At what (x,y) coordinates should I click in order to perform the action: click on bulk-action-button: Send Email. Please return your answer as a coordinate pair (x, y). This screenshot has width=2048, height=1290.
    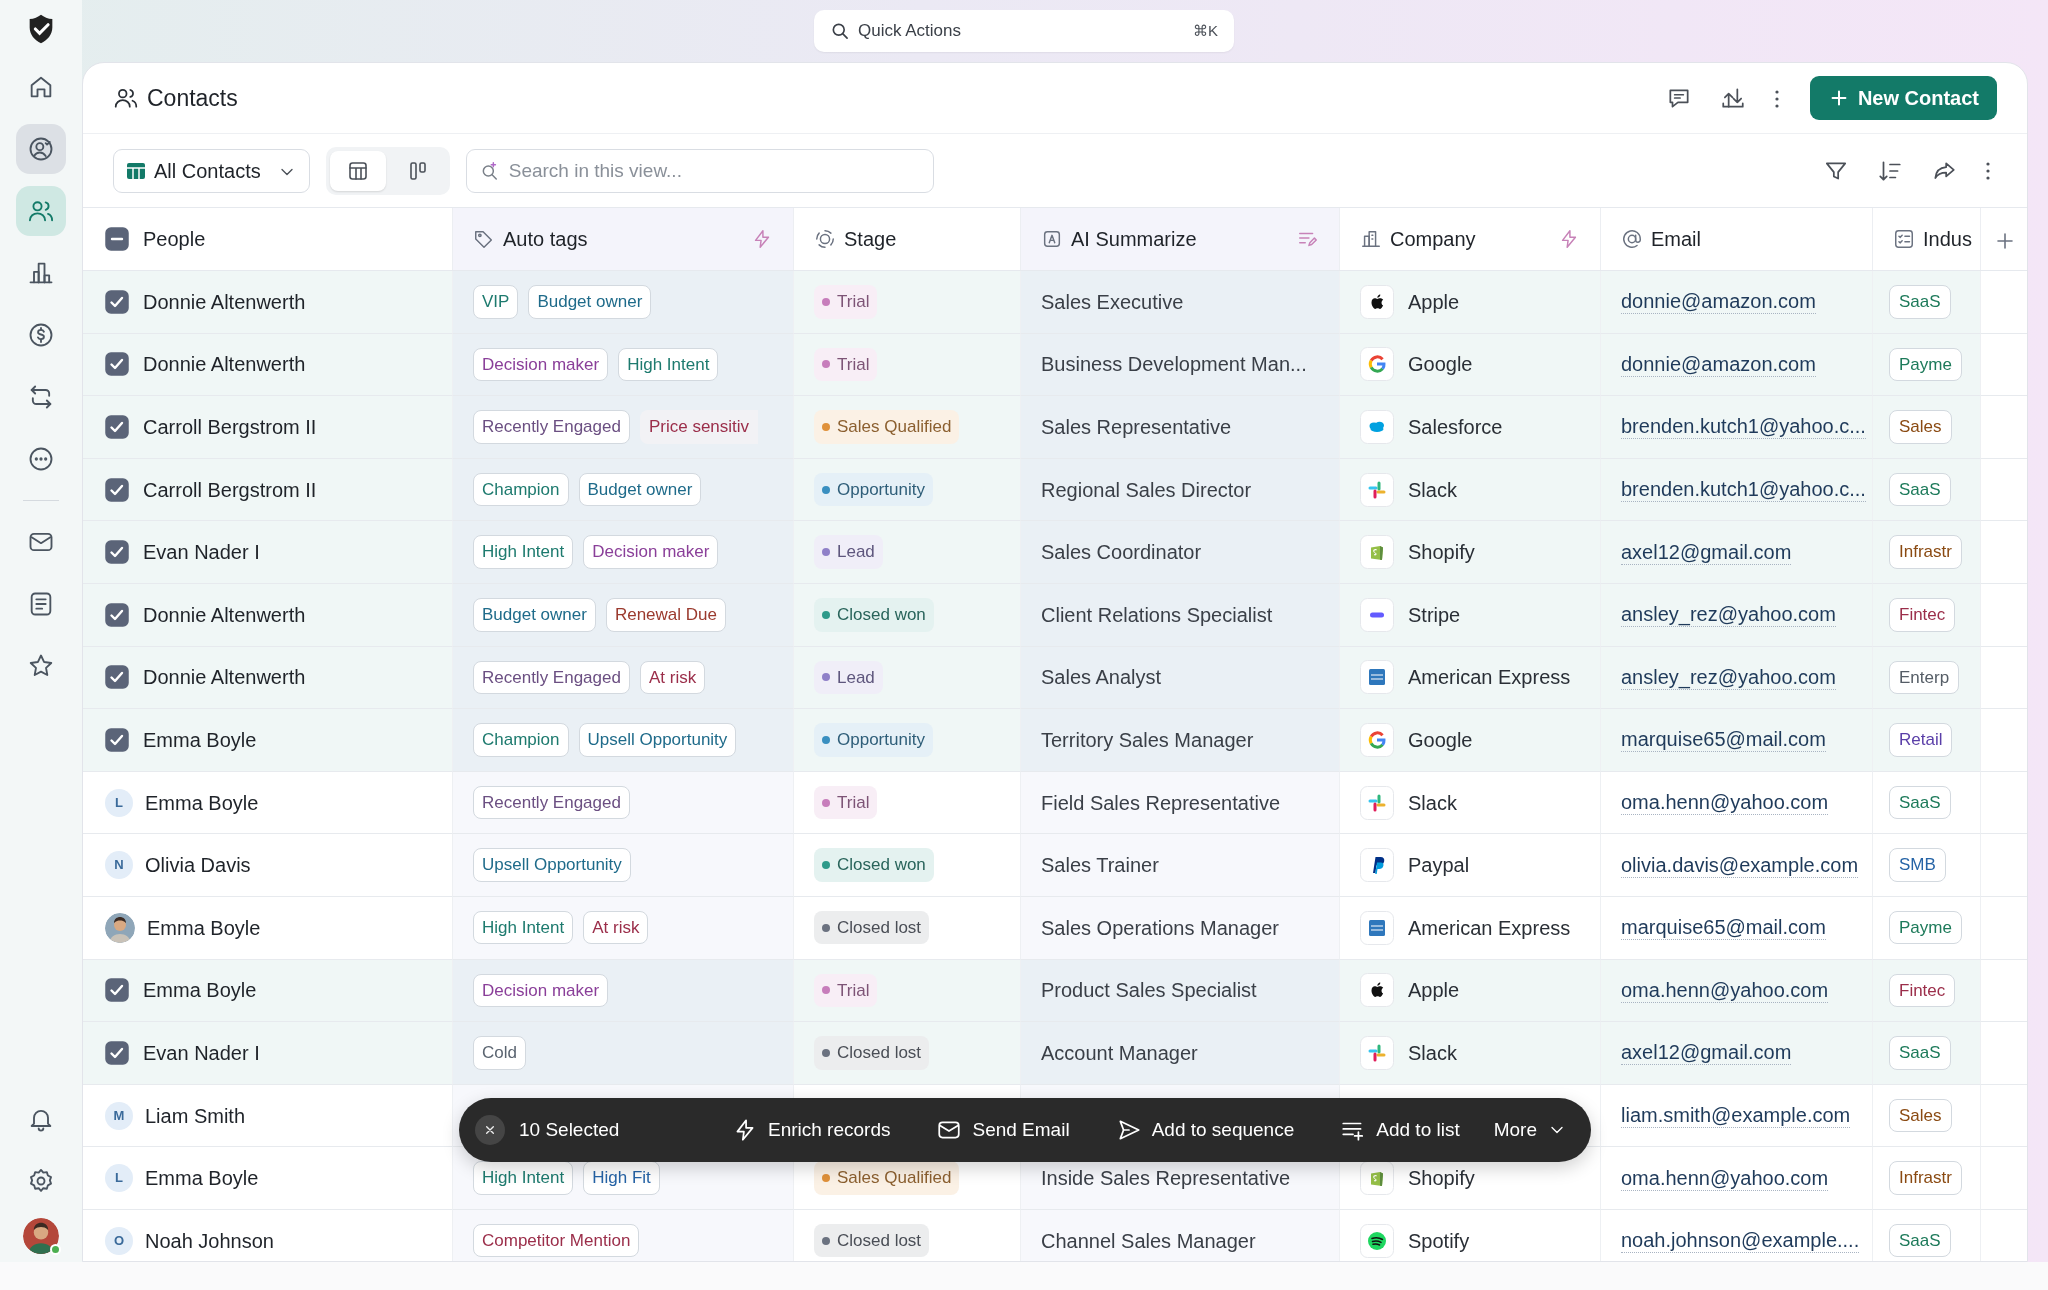
    Looking at the image, I should click on (1003, 1130).